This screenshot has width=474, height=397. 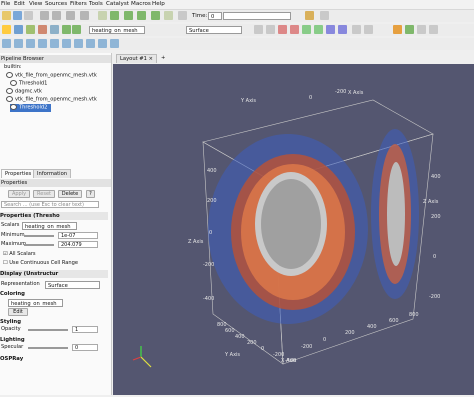 I want to click on center-axes-icon, so click(x=409, y=29).